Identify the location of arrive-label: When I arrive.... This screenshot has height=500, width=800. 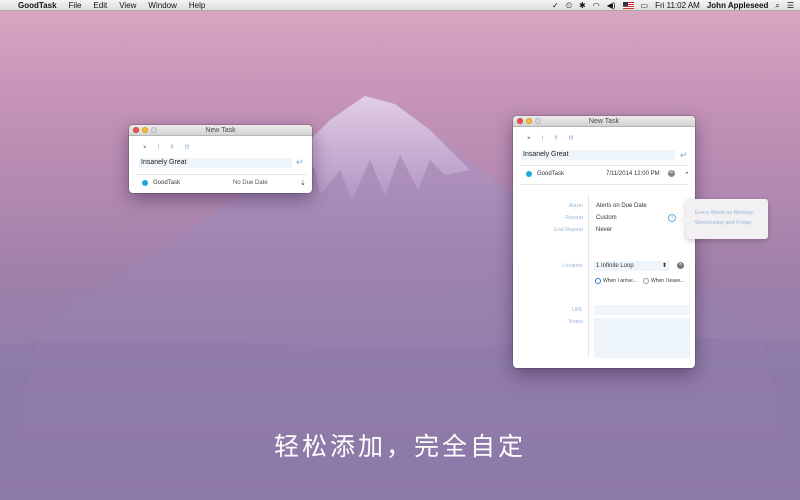
(620, 281).